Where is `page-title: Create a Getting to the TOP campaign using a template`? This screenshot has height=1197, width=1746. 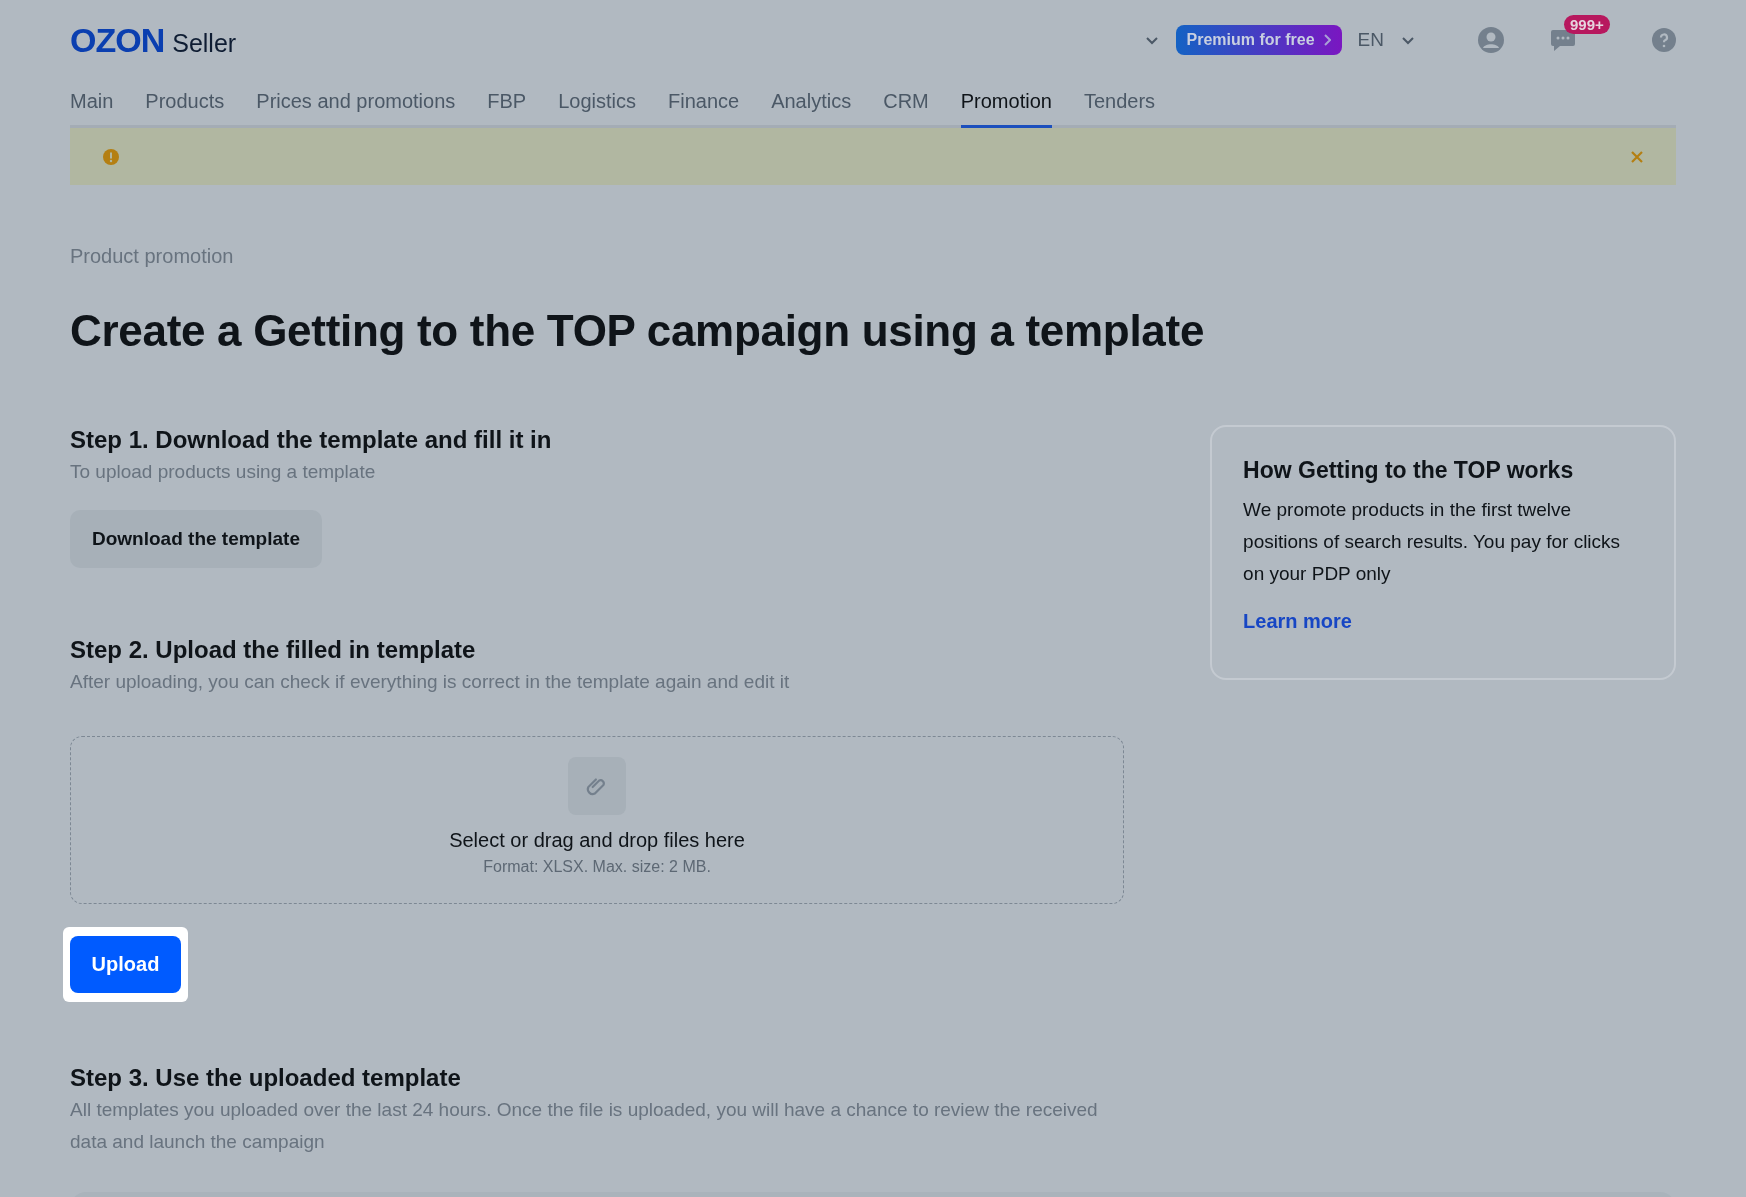 page-title: Create a Getting to the TOP campaign using a template is located at coordinates (638, 331).